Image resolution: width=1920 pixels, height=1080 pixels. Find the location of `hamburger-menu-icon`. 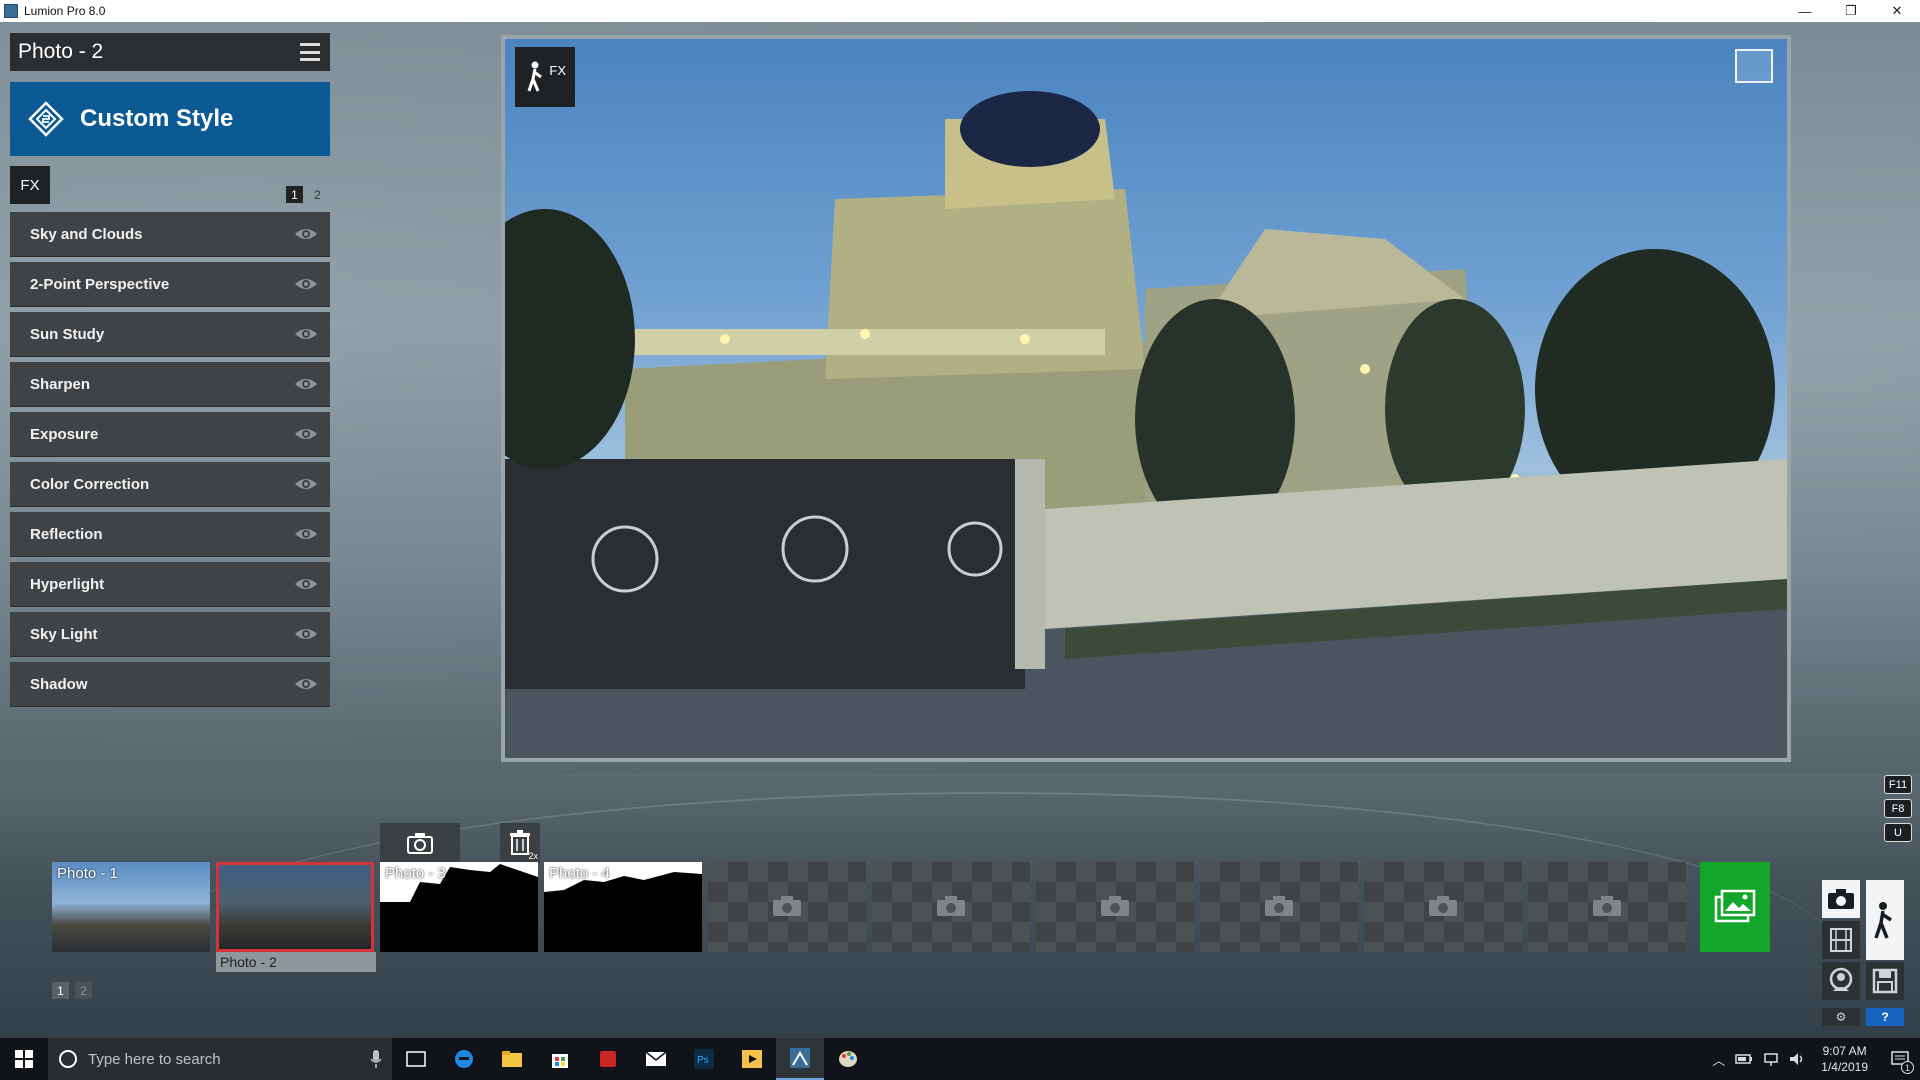

hamburger-menu-icon is located at coordinates (310, 52).